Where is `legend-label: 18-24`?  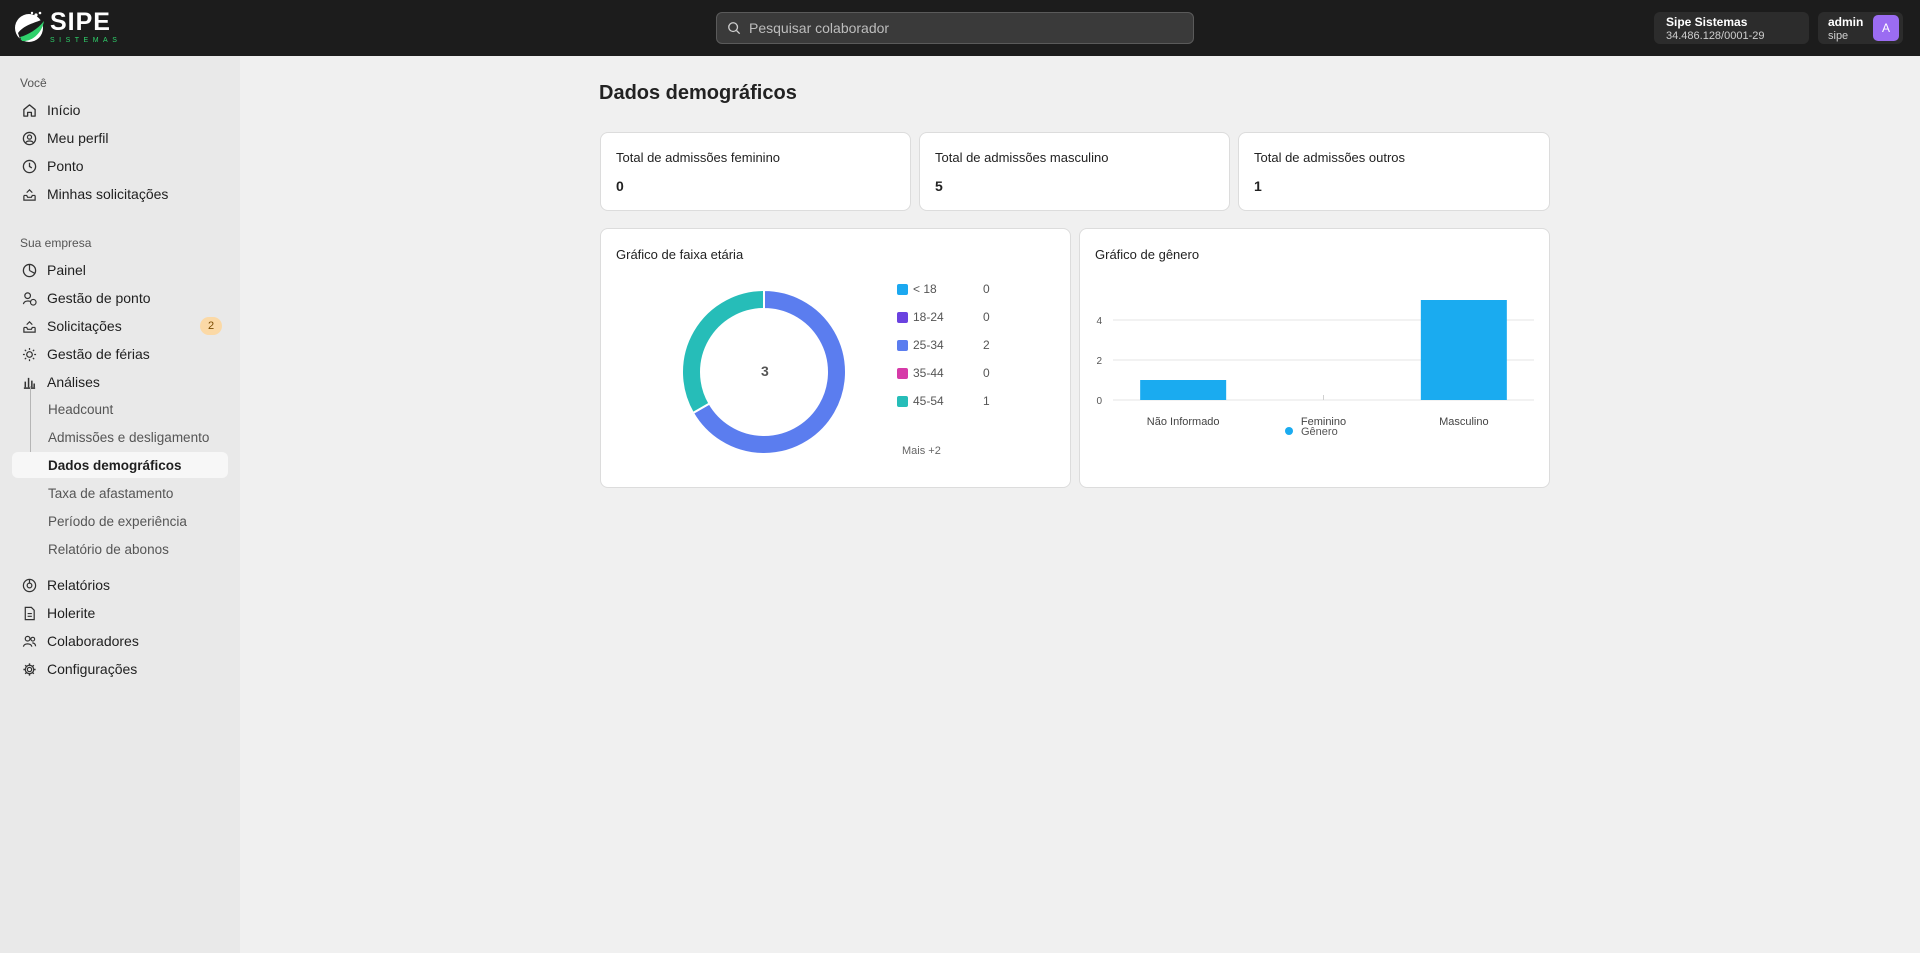 legend-label: 18-24 is located at coordinates (928, 317).